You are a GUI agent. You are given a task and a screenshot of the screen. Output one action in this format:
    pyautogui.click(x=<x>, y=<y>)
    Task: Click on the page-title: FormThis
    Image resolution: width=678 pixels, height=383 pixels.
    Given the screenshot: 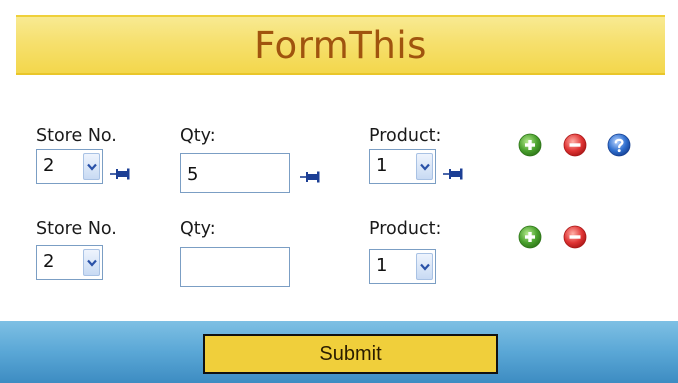 What is the action you would take?
    pyautogui.click(x=340, y=45)
    